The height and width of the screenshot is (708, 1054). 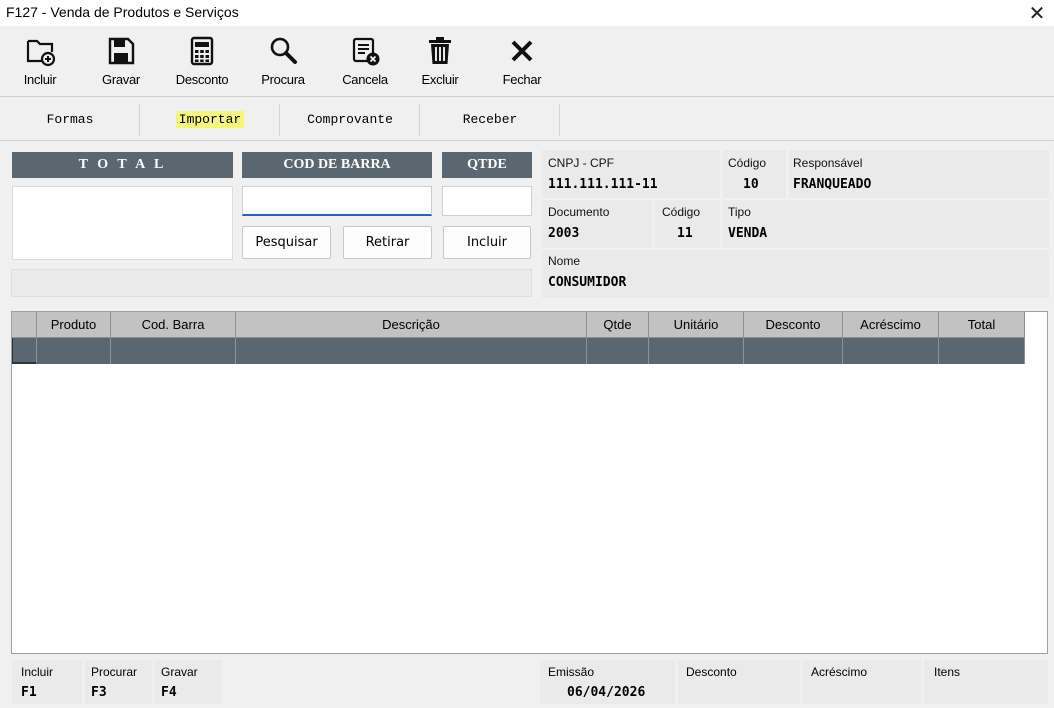 I want to click on row-selector, so click(x=24, y=351).